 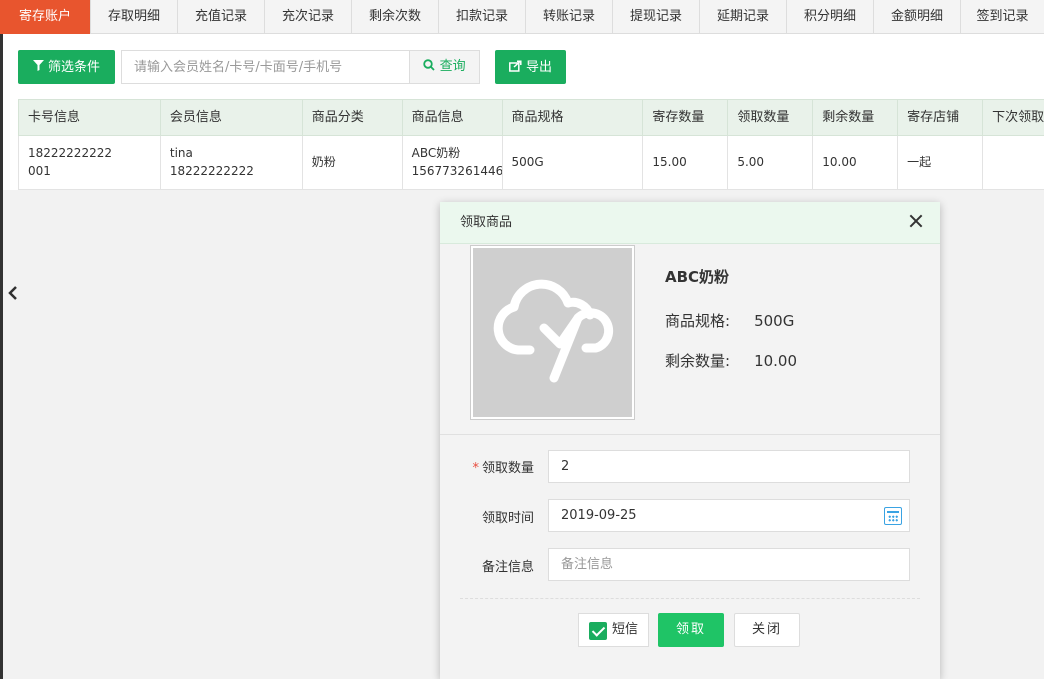 I want to click on modal-header: 领取商品, so click(x=690, y=223).